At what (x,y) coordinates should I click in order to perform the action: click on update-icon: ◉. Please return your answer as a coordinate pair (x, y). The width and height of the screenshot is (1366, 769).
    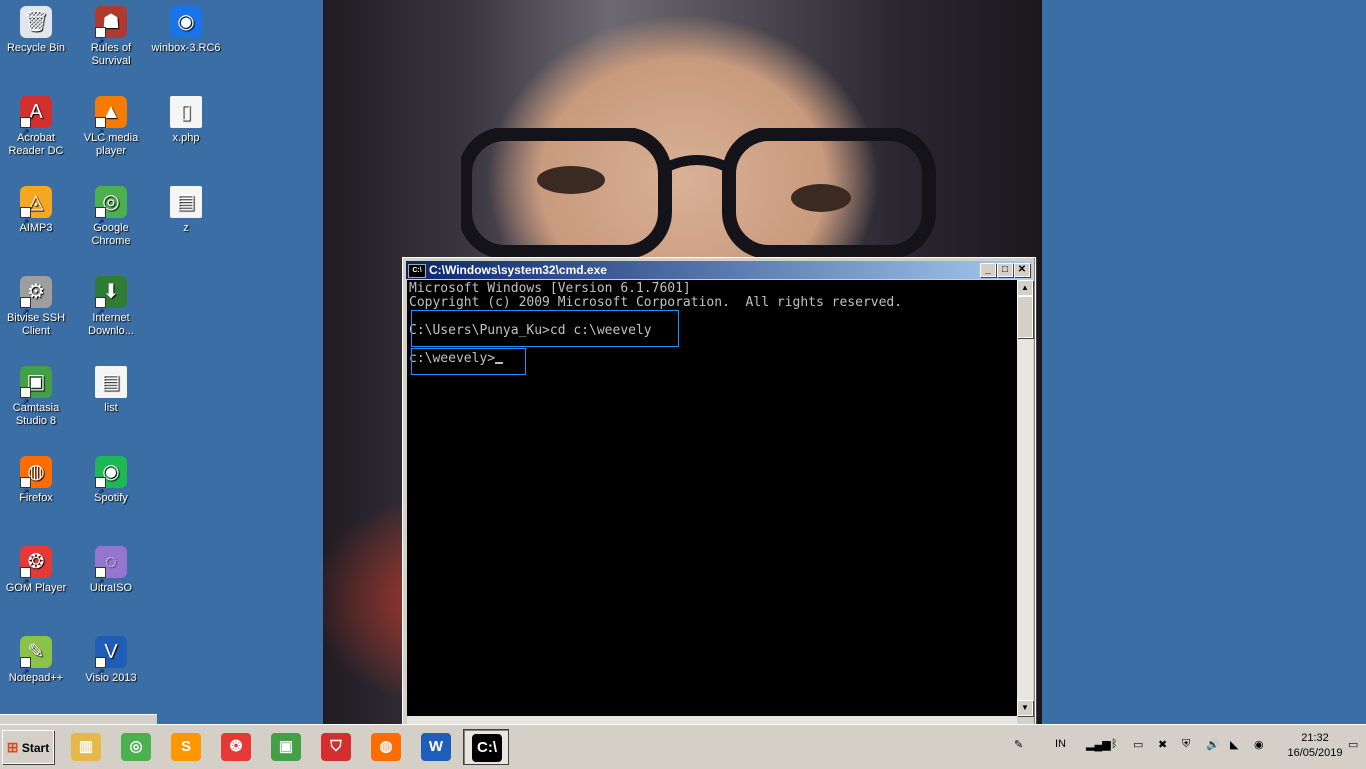
    Looking at the image, I should click on (1259, 744).